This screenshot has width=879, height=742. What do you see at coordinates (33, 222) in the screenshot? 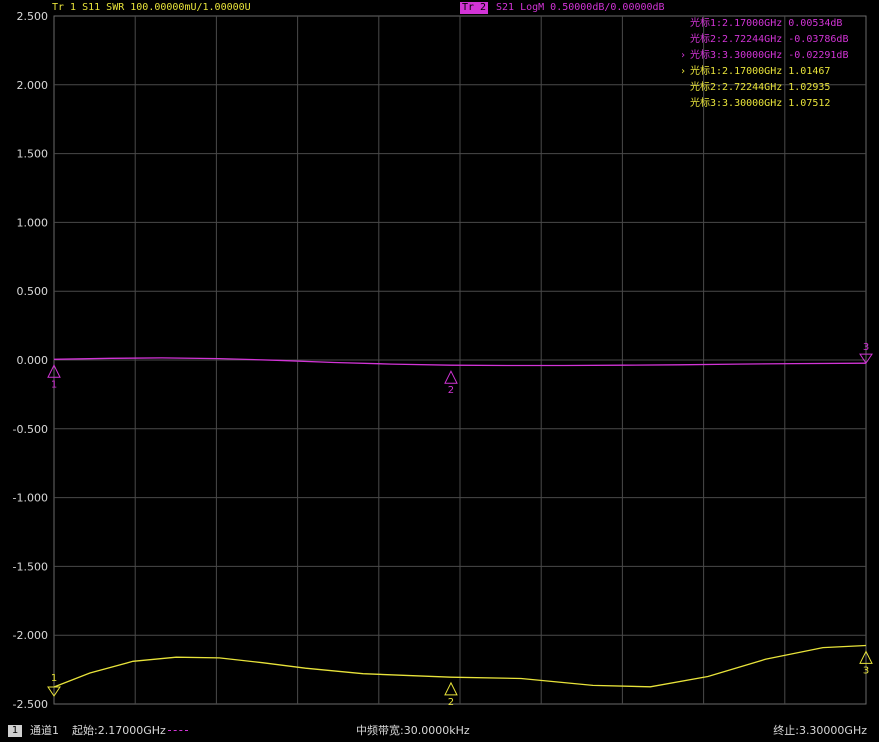
I see `y-tick-label: 1.000` at bounding box center [33, 222].